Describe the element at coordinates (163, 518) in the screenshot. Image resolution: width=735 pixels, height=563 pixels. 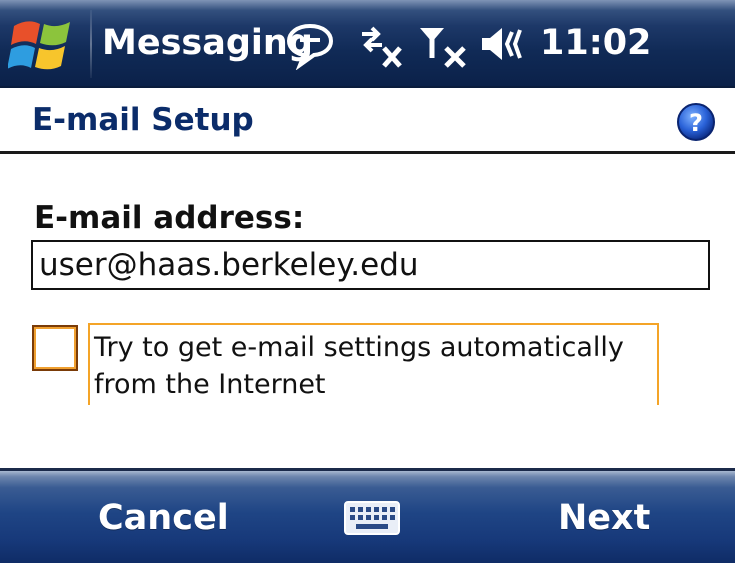
I see `cancel-button: Cancel` at that location.